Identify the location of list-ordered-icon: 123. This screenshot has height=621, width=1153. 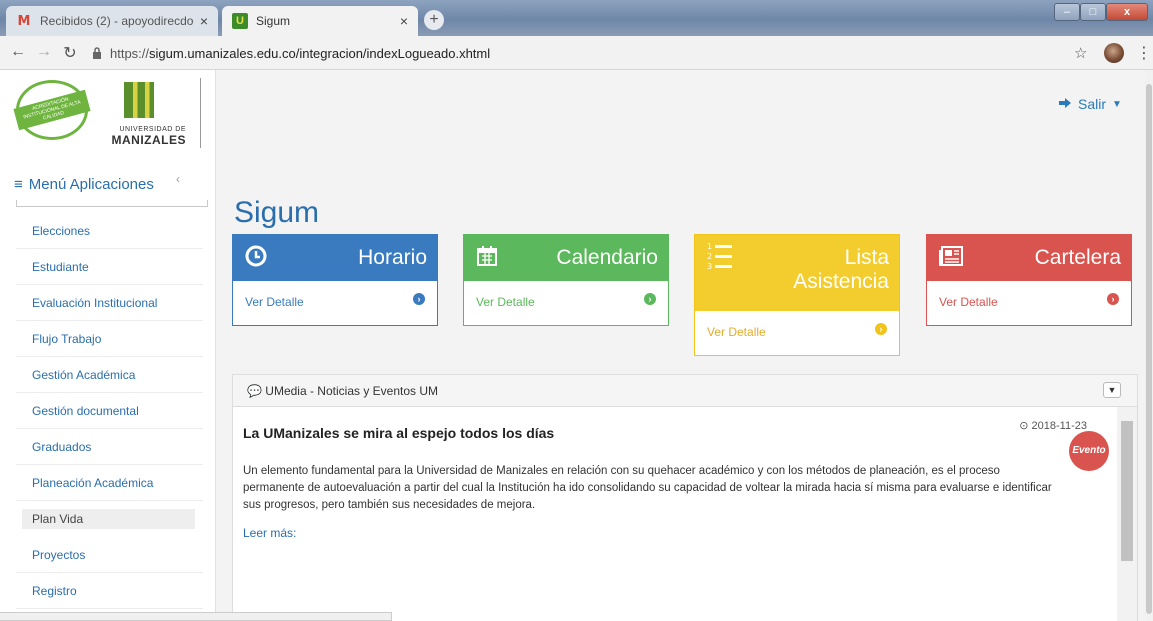
(720, 259).